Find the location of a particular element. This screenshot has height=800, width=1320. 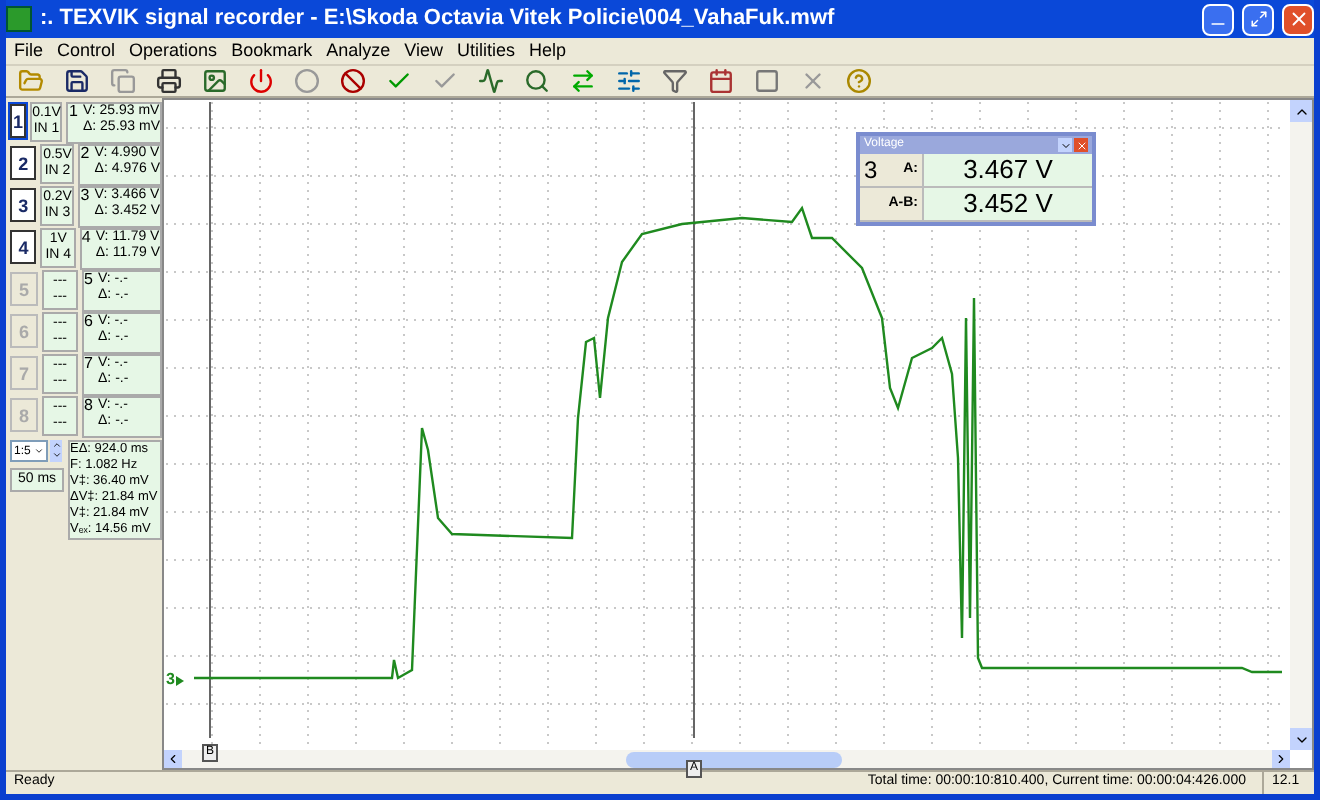

horizontal-scrollbar is located at coordinates (727, 759).